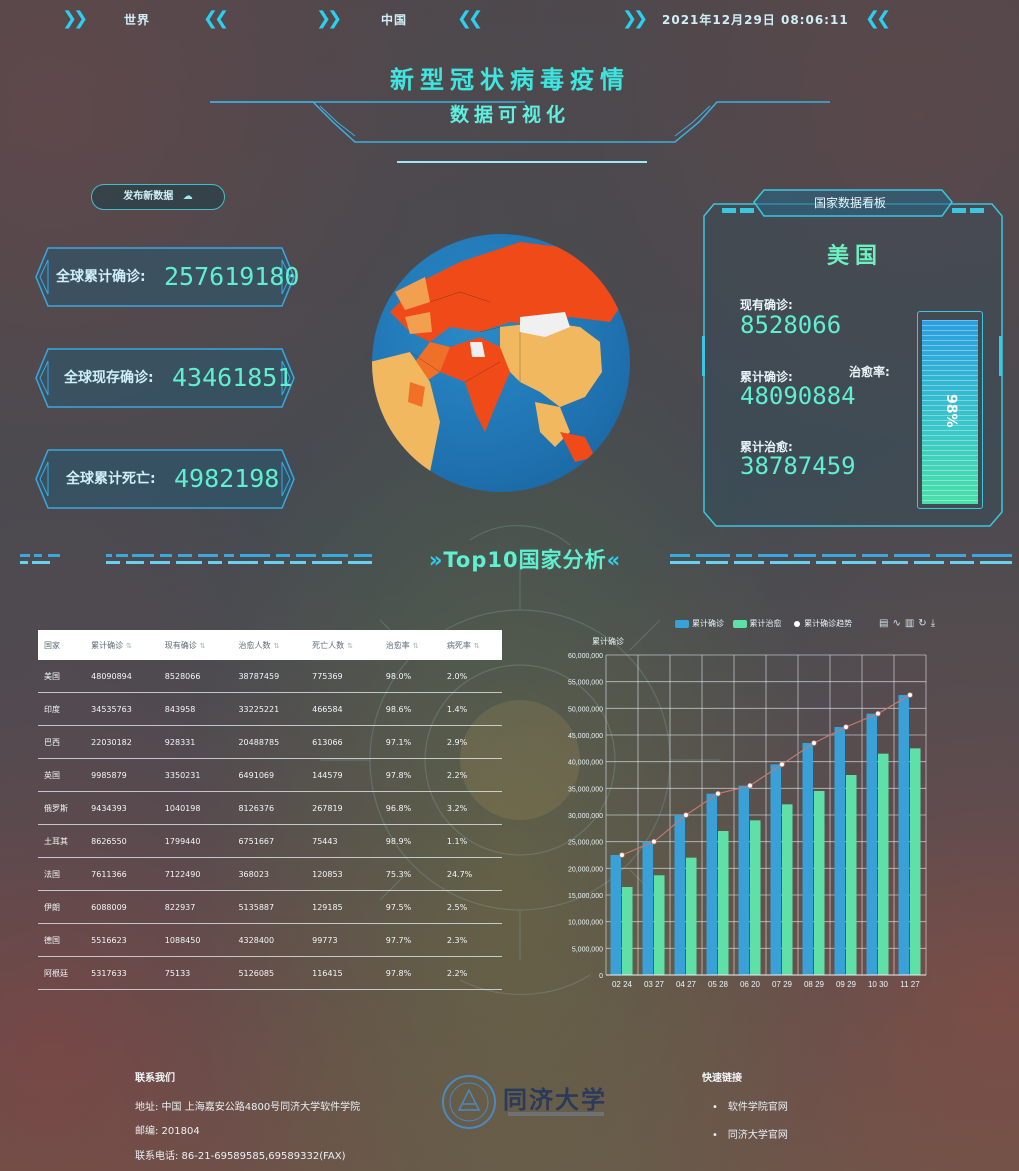 Image resolution: width=1019 pixels, height=1171 pixels. Describe the element at coordinates (898, 623) in the screenshot. I see `line-chart-icon: ∿` at that location.